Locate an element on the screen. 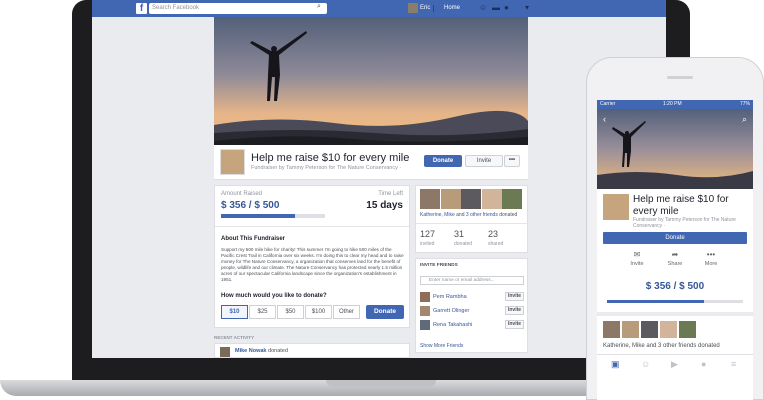 The image size is (764, 400). tab-menu-icon: ≡ is located at coordinates (733, 364).